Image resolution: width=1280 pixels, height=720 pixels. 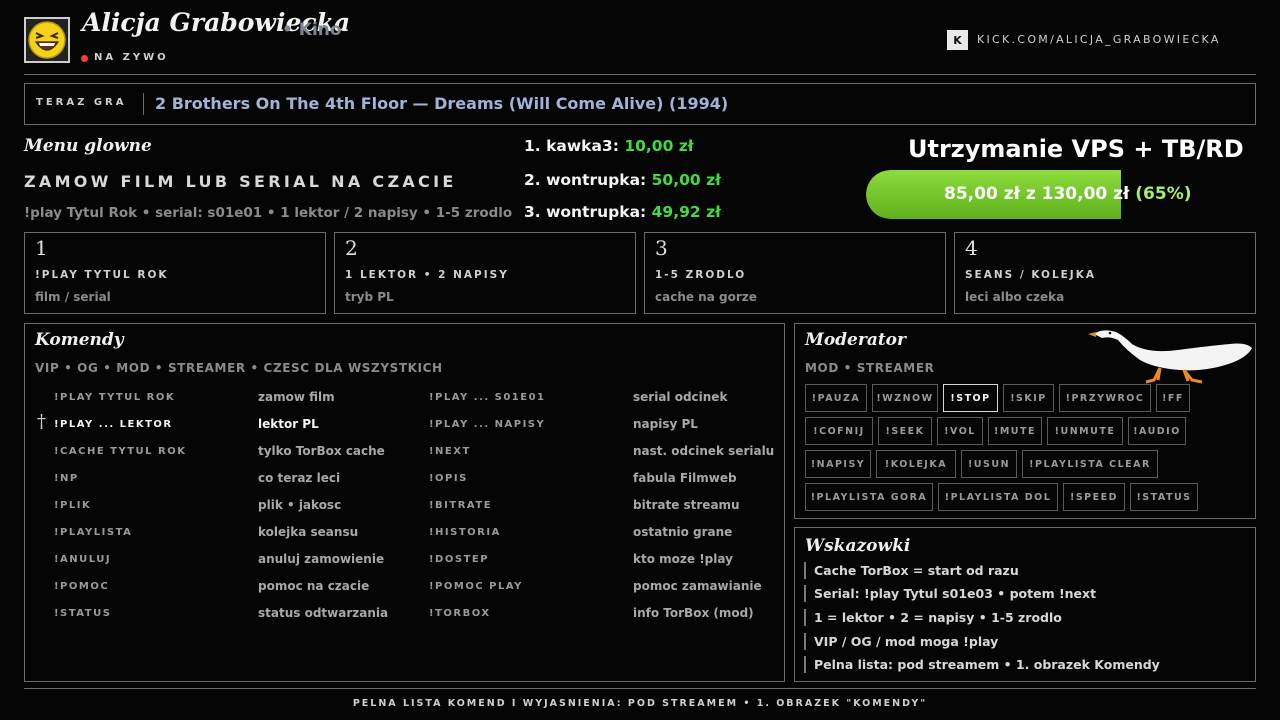 What do you see at coordinates (686, 180) in the screenshot?
I see `donor-amount: 50,00 zł` at bounding box center [686, 180].